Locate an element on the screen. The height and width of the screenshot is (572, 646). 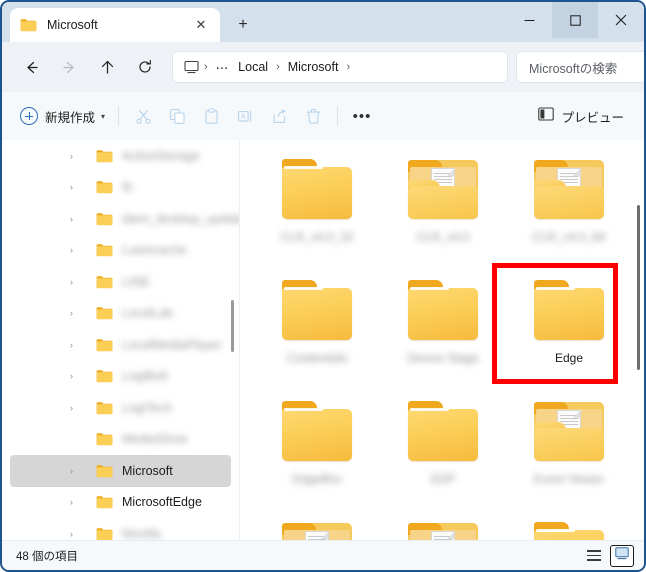
breadcrumb: › ⋯ Local › Microsoft › is located at coordinates (340, 67).